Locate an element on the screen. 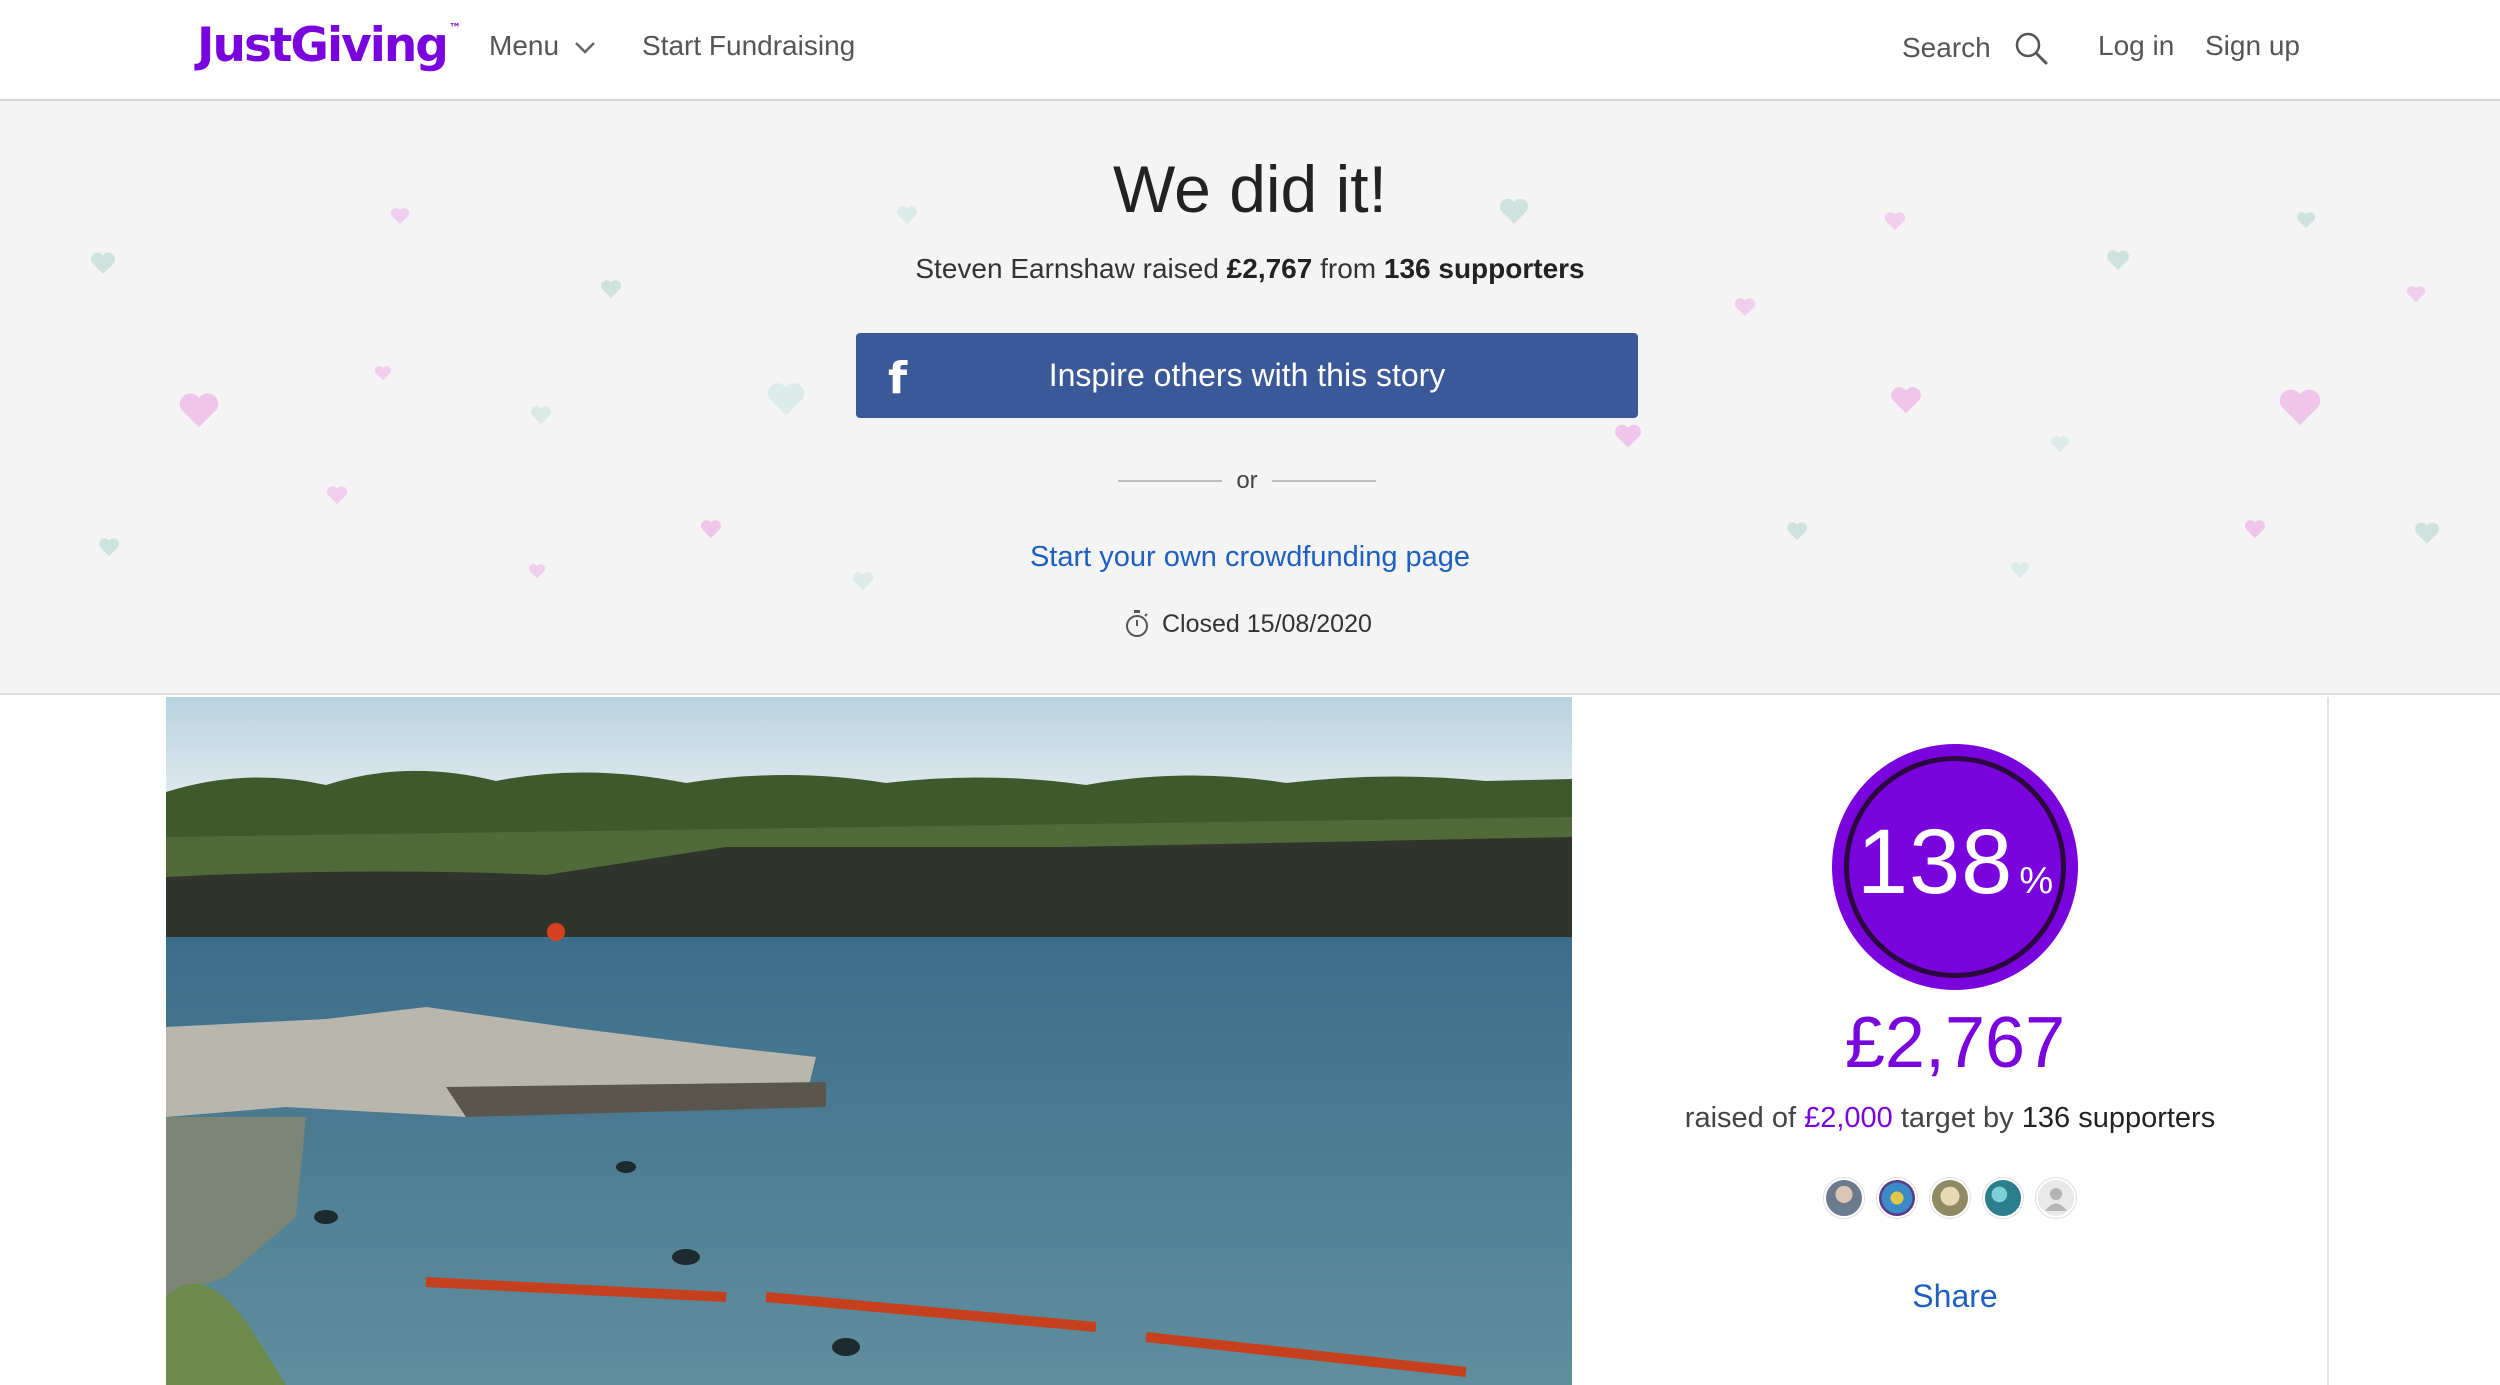 The image size is (2500, 1385). hero-supporters: 136 supporters is located at coordinates (1484, 268).